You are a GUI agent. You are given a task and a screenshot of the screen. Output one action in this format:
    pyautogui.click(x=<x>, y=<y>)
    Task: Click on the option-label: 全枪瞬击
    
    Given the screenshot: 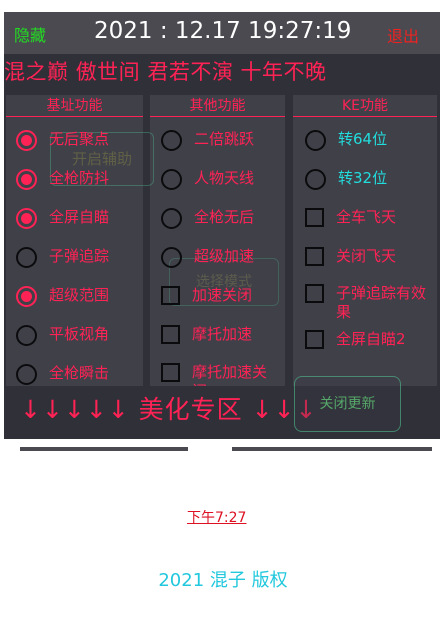 What is the action you would take?
    pyautogui.click(x=79, y=373)
    